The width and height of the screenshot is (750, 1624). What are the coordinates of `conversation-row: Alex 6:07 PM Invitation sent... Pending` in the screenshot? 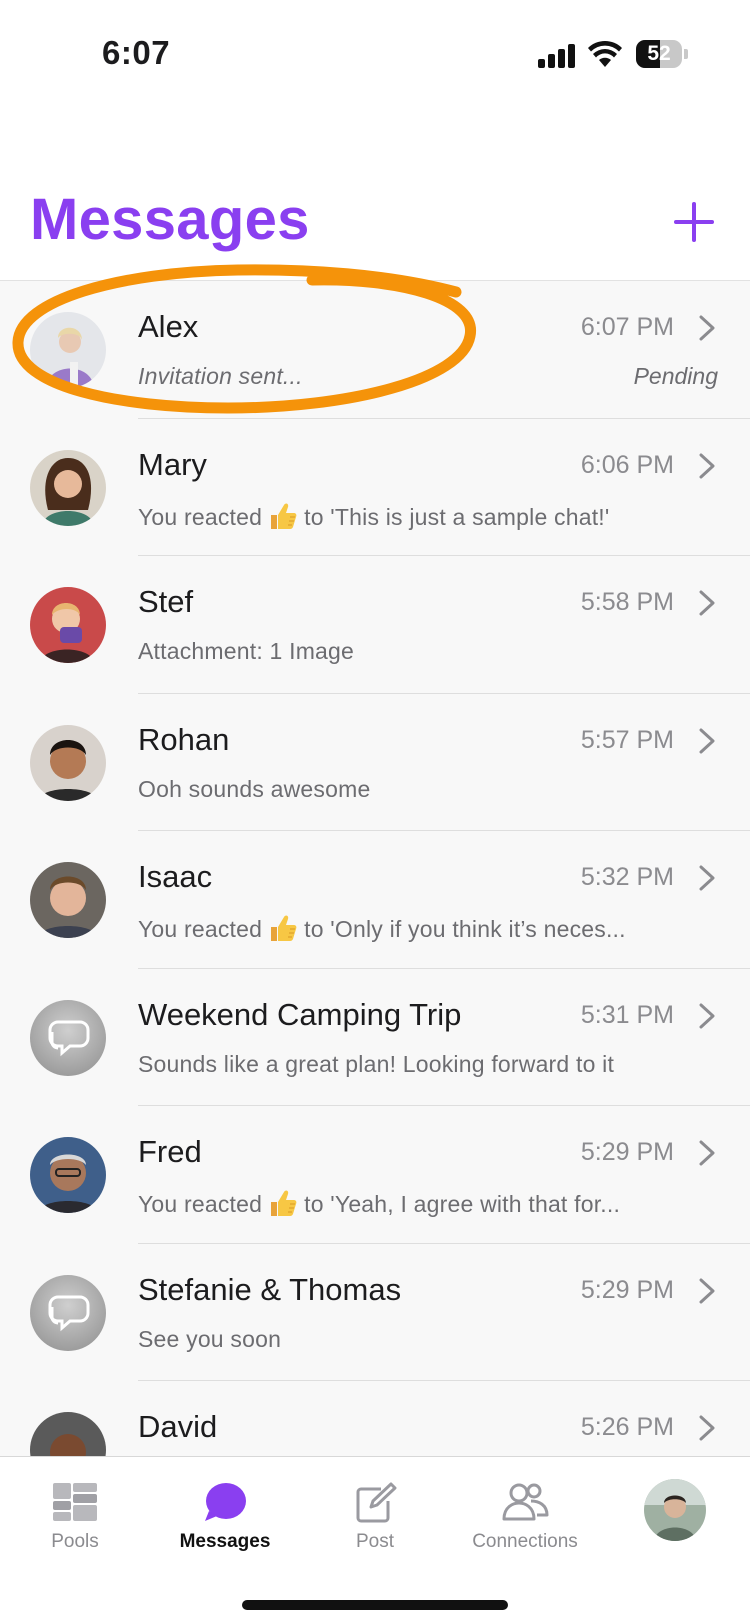 It's located at (375, 350).